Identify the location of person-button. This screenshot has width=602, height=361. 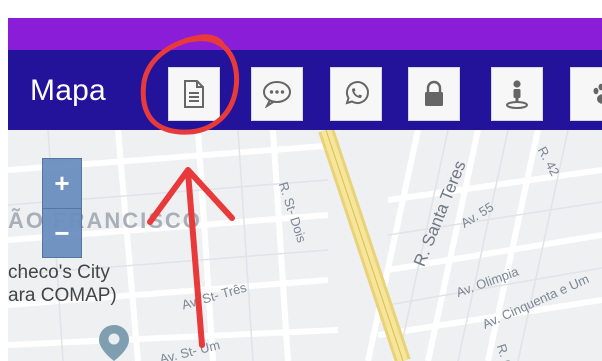
(517, 94).